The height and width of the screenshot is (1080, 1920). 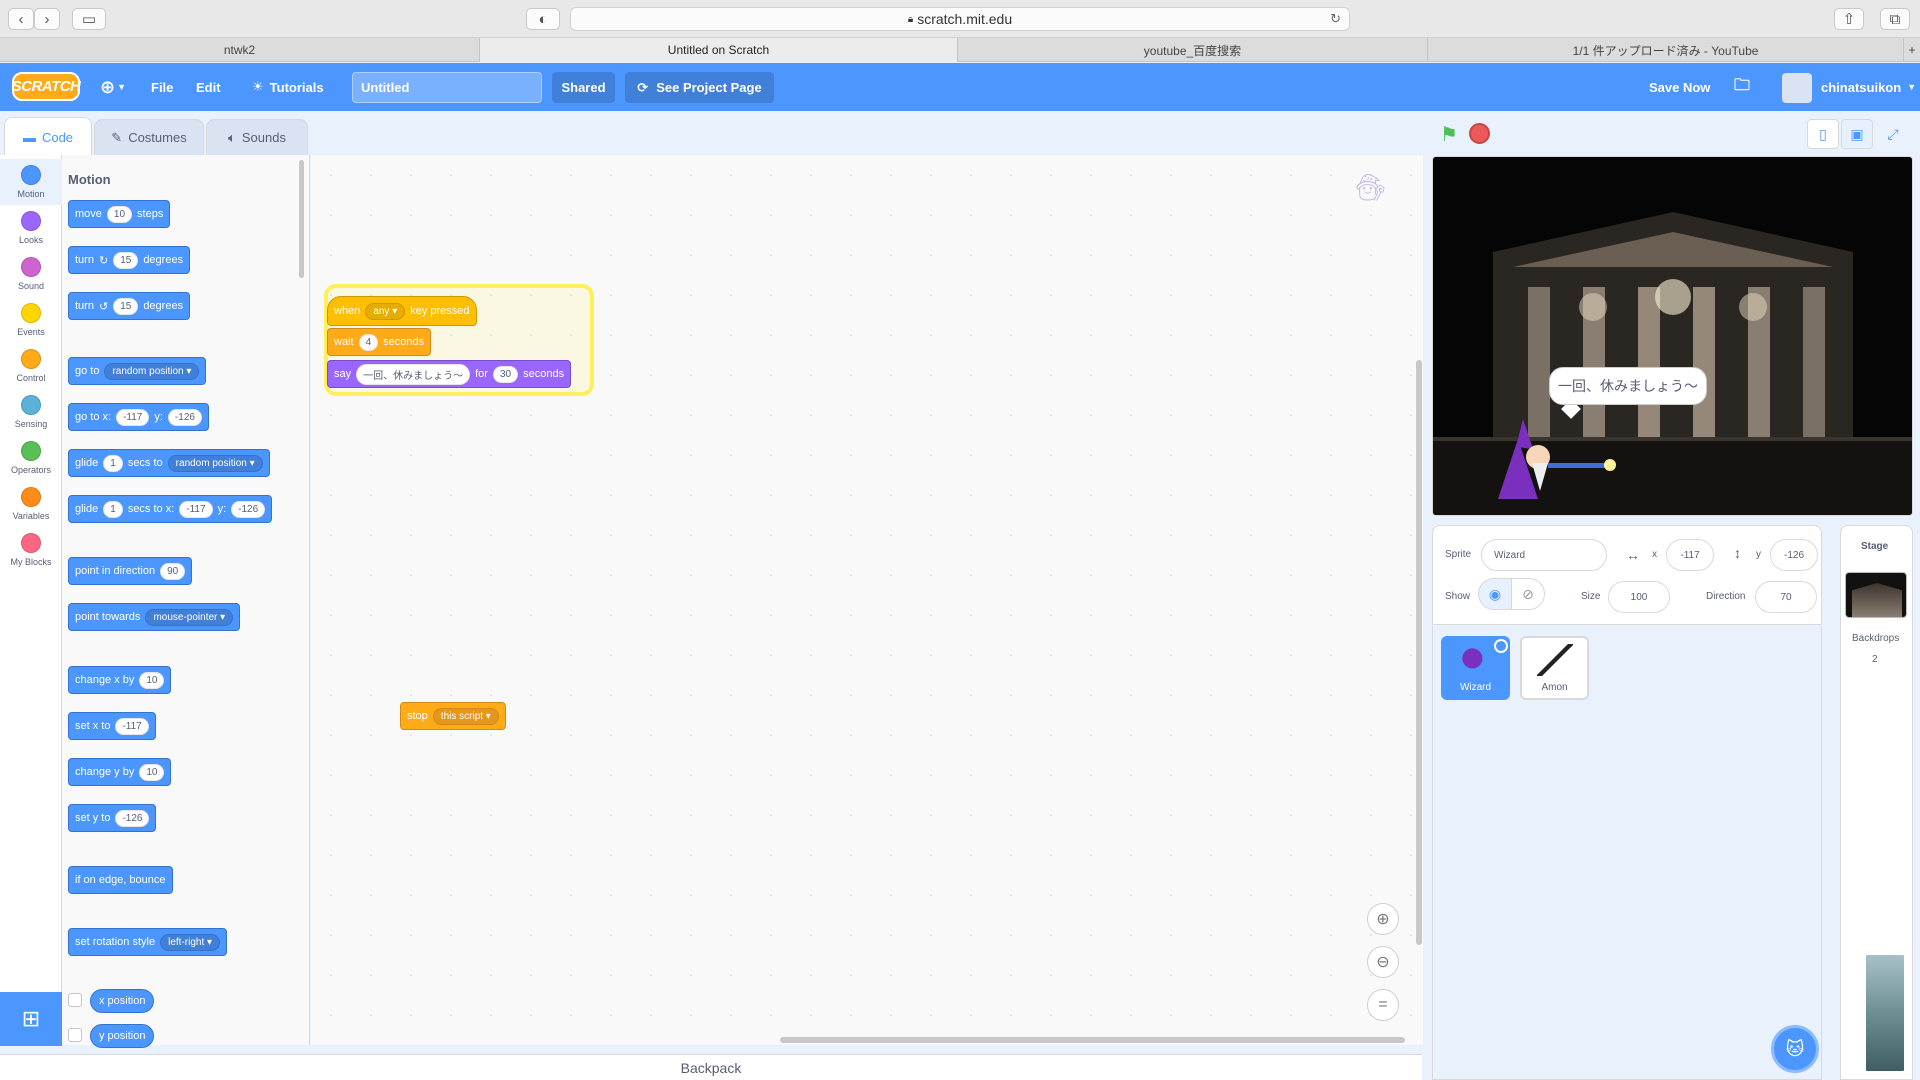 What do you see at coordinates (112, 818) in the screenshot?
I see `set-y-block: set y to -126` at bounding box center [112, 818].